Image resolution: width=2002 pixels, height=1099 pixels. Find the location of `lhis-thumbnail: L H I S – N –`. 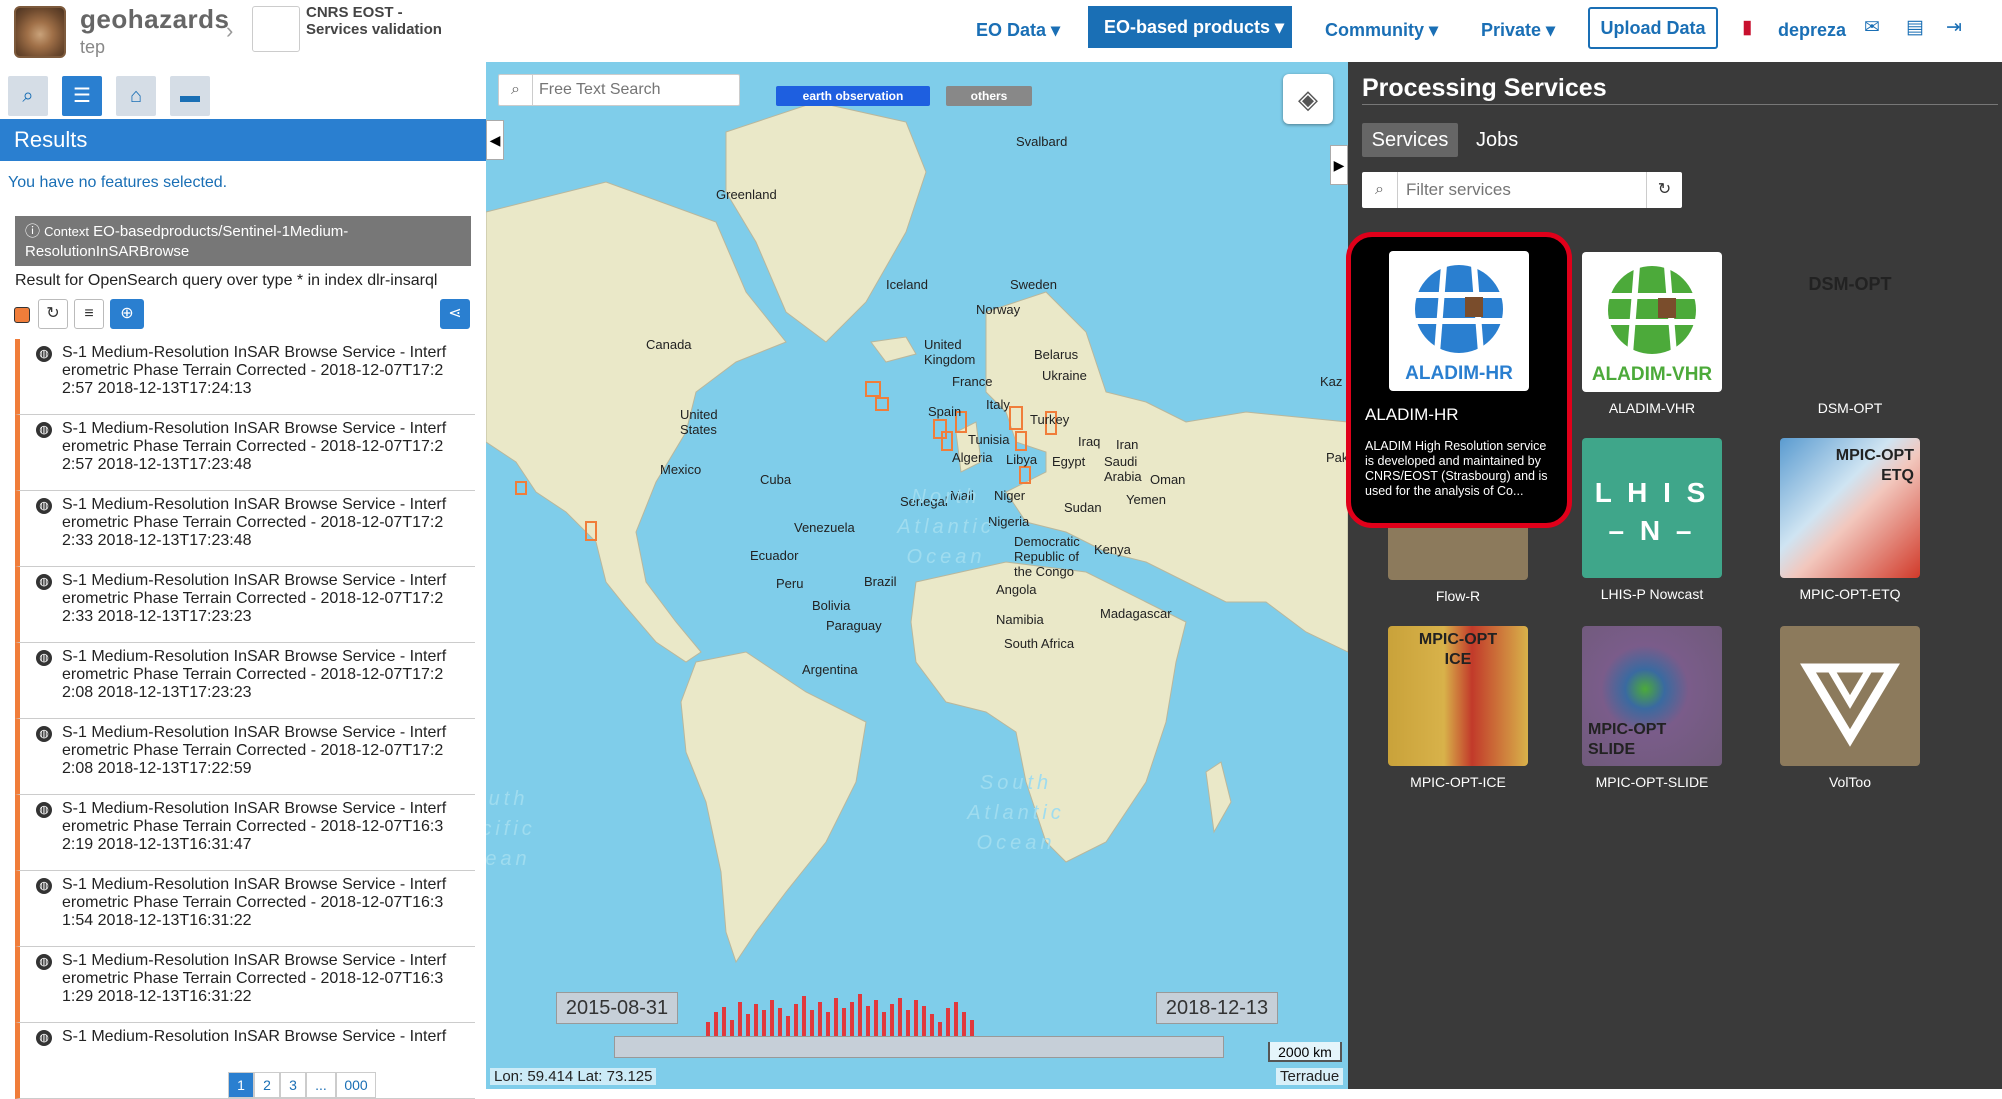

lhis-thumbnail: L H I S – N – is located at coordinates (1652, 508).